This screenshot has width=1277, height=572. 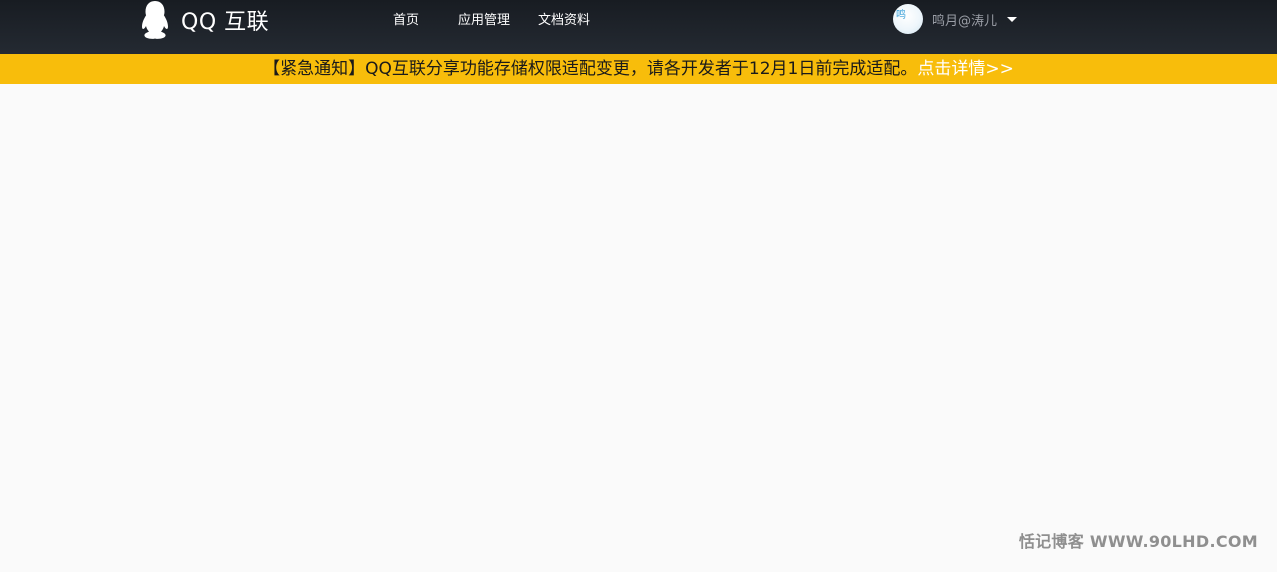 I want to click on user-menu: 鸣 鸣月@涛儿, so click(x=955, y=19).